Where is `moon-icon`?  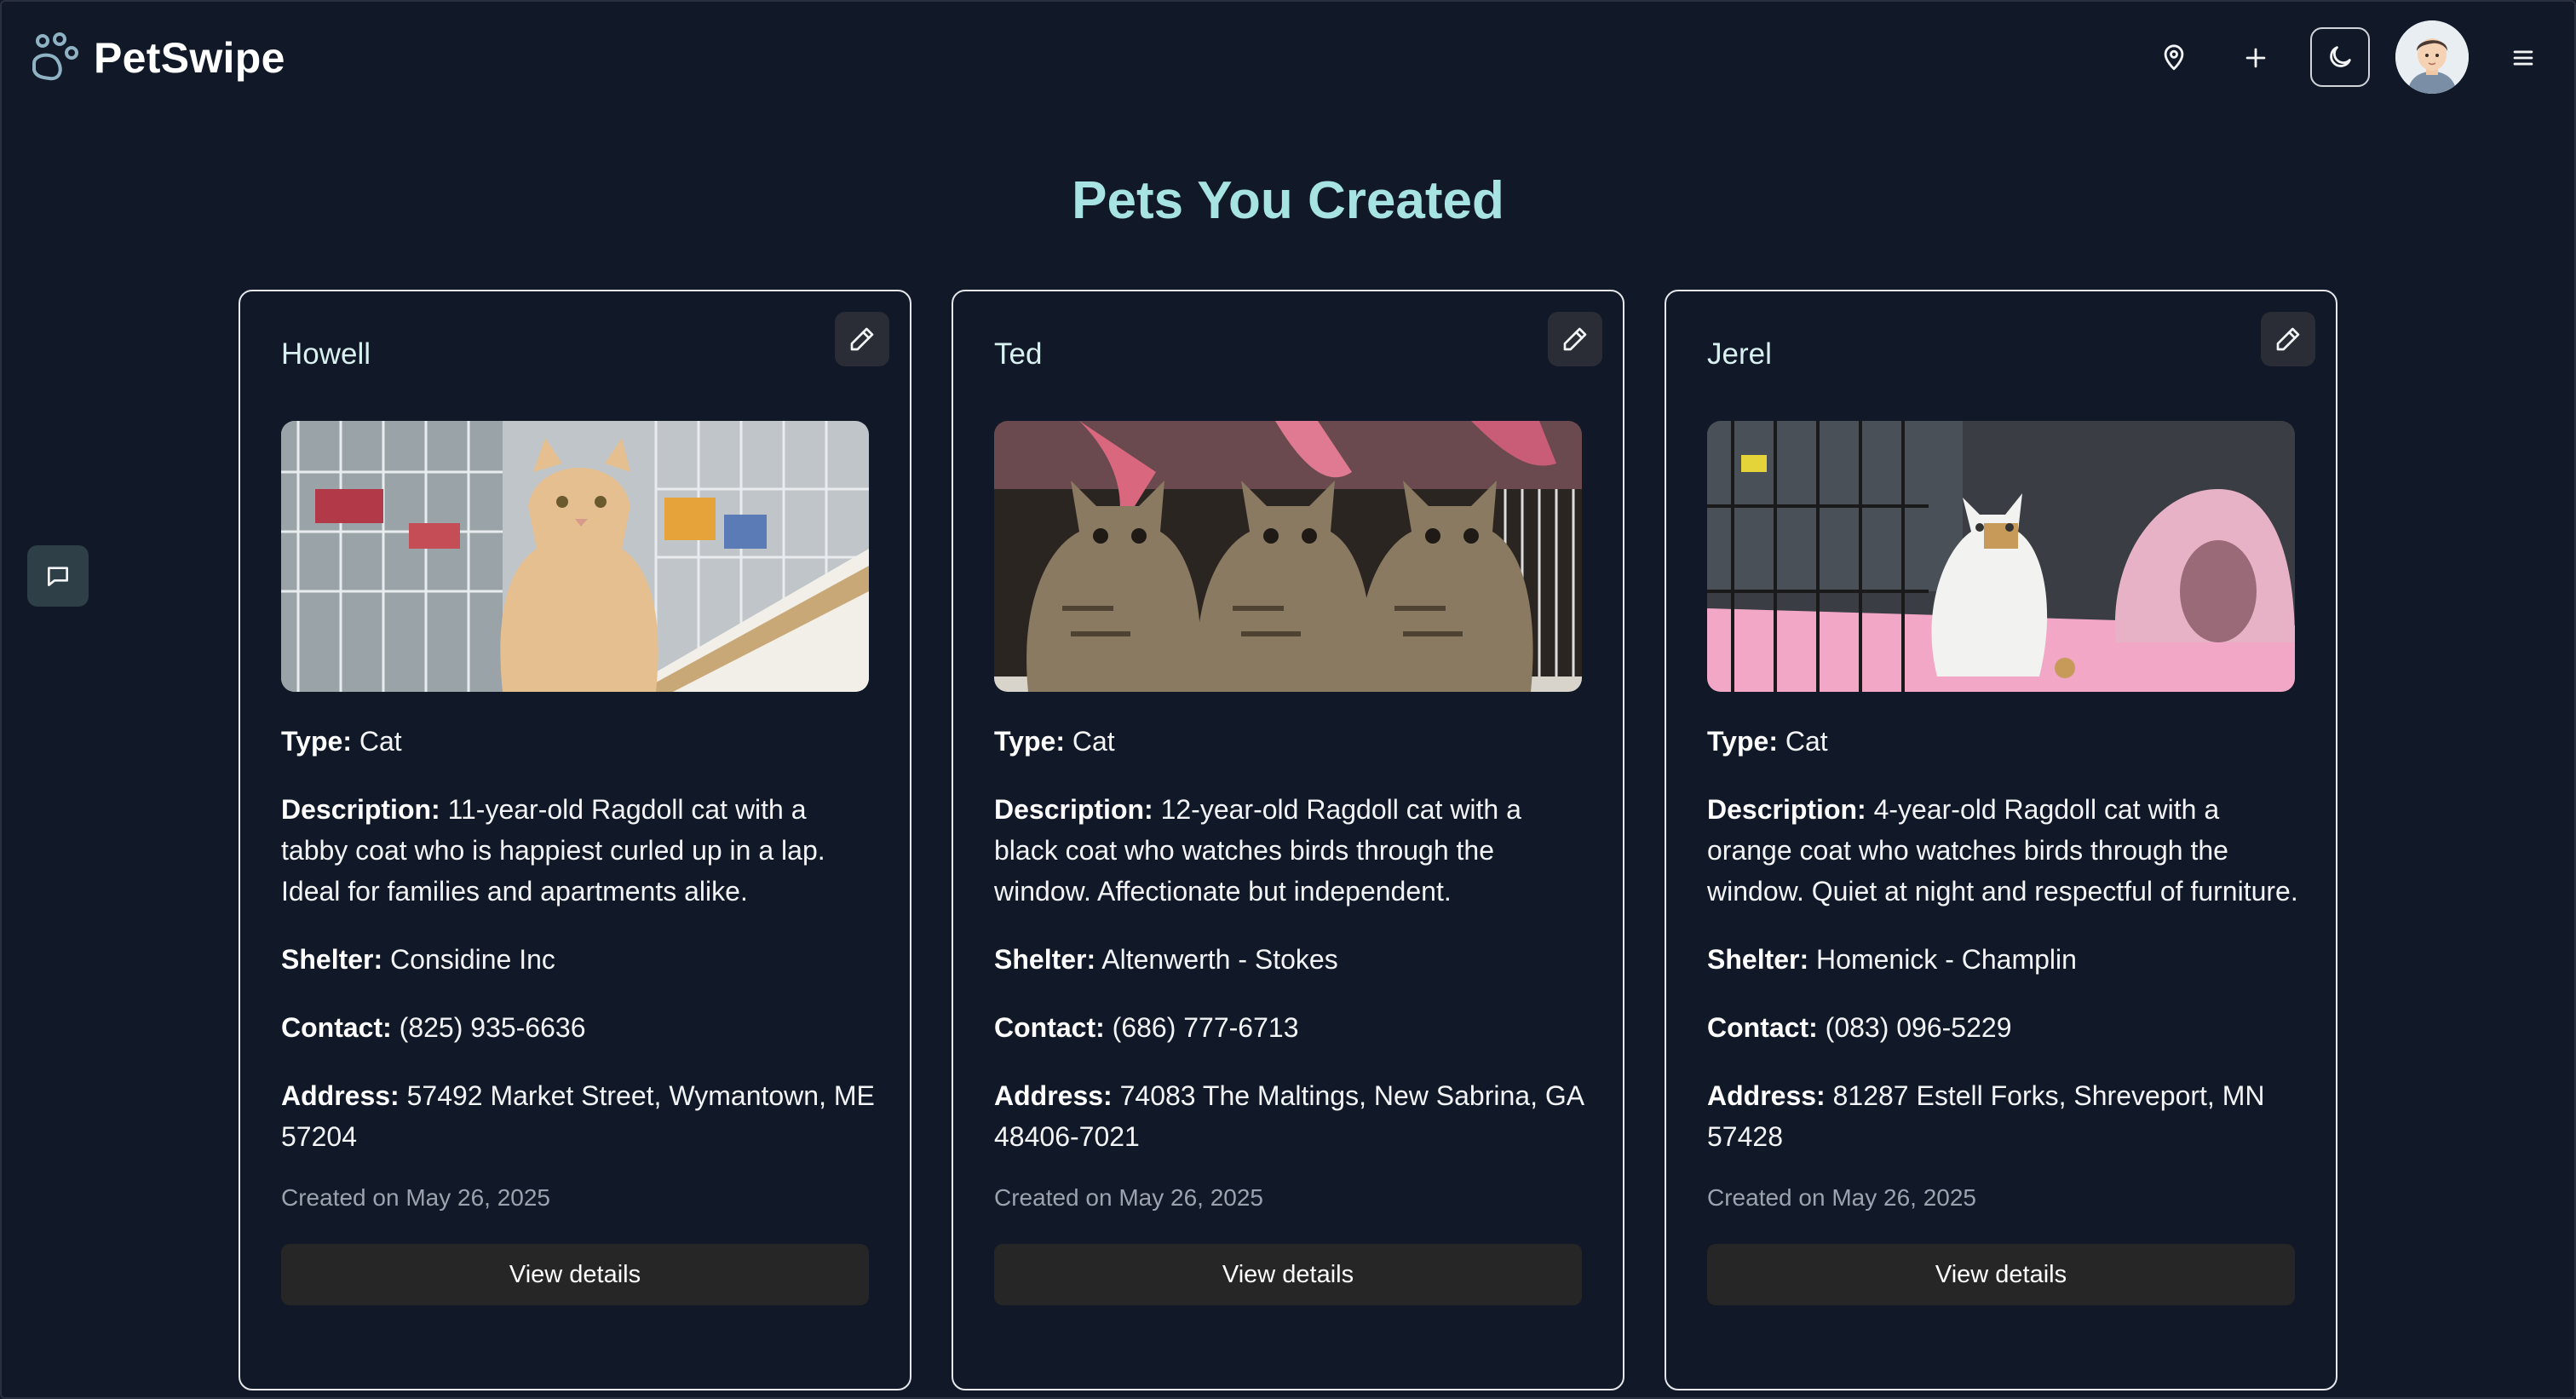 moon-icon is located at coordinates (2341, 56).